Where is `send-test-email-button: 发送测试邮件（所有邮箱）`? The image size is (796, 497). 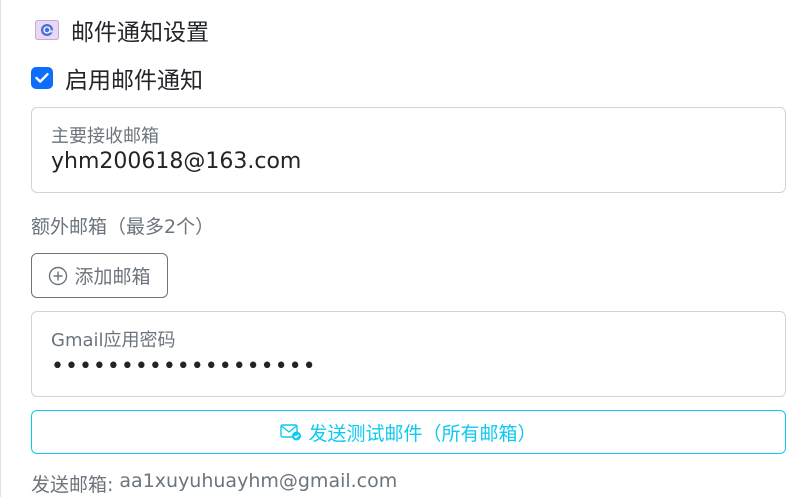 send-test-email-button: 发送测试邮件（所有邮箱） is located at coordinates (408, 432).